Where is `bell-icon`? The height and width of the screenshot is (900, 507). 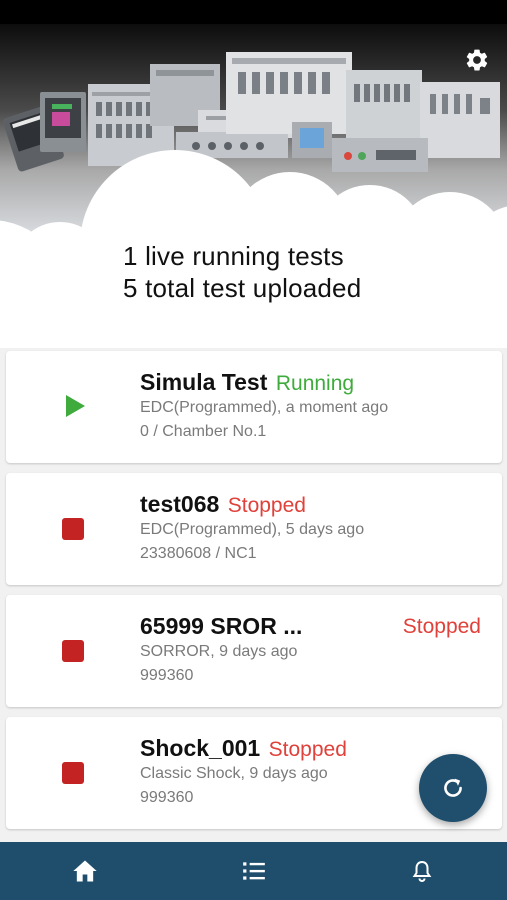 bell-icon is located at coordinates (422, 871).